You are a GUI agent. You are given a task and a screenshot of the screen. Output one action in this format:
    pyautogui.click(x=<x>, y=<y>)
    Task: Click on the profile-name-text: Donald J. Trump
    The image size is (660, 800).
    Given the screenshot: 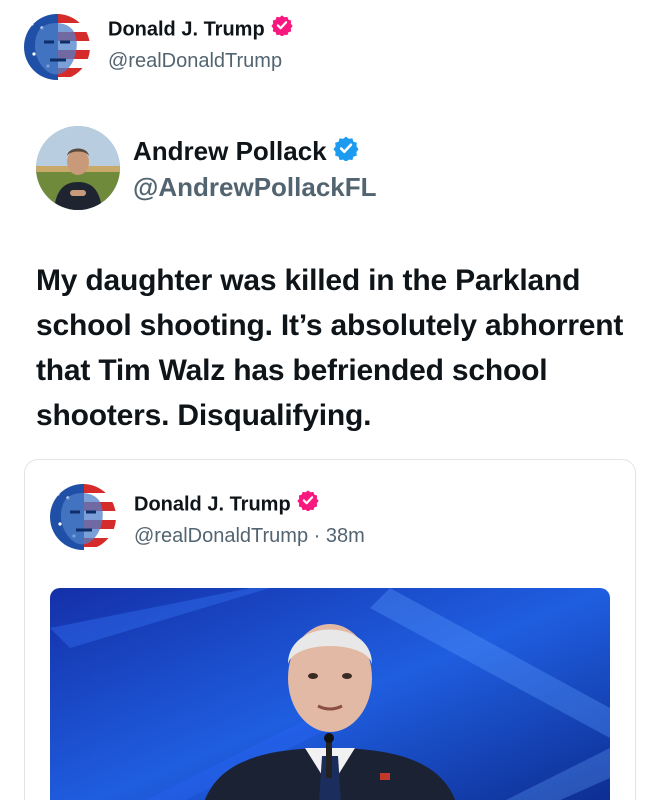 What is the action you would take?
    pyautogui.click(x=186, y=29)
    